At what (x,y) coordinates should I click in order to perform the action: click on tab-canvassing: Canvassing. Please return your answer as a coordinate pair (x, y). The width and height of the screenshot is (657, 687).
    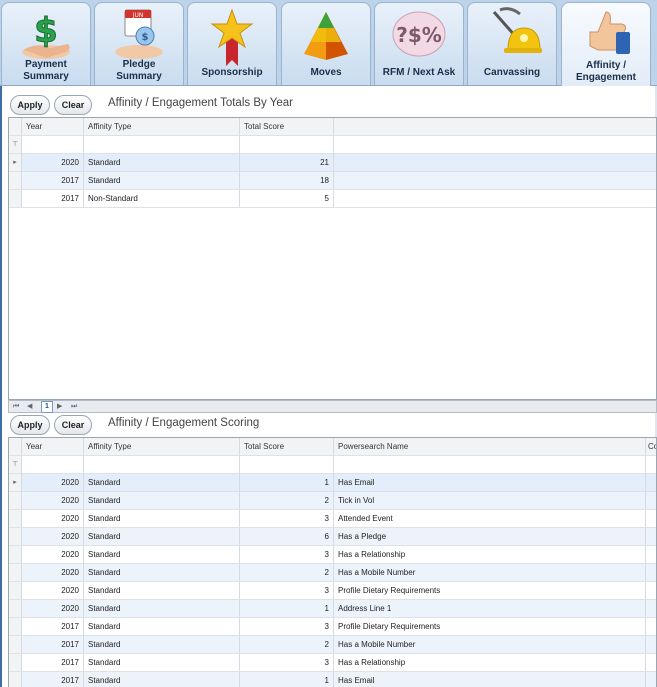
    Looking at the image, I should click on (512, 43).